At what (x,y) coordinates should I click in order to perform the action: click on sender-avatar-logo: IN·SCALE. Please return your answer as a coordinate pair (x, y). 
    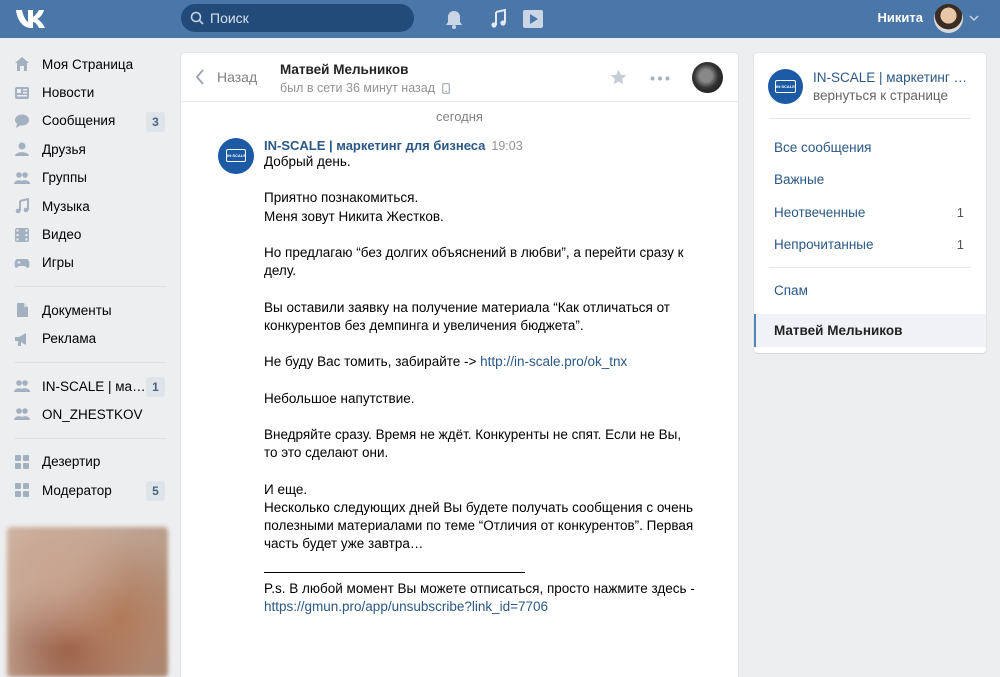
    Looking at the image, I should click on (236, 155).